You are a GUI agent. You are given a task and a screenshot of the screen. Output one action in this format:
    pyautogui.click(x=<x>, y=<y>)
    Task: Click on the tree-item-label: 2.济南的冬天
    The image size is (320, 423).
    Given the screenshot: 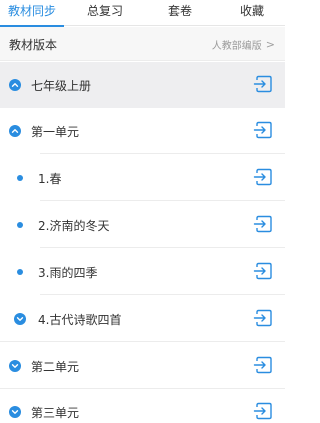 What is the action you would take?
    pyautogui.click(x=74, y=226)
    